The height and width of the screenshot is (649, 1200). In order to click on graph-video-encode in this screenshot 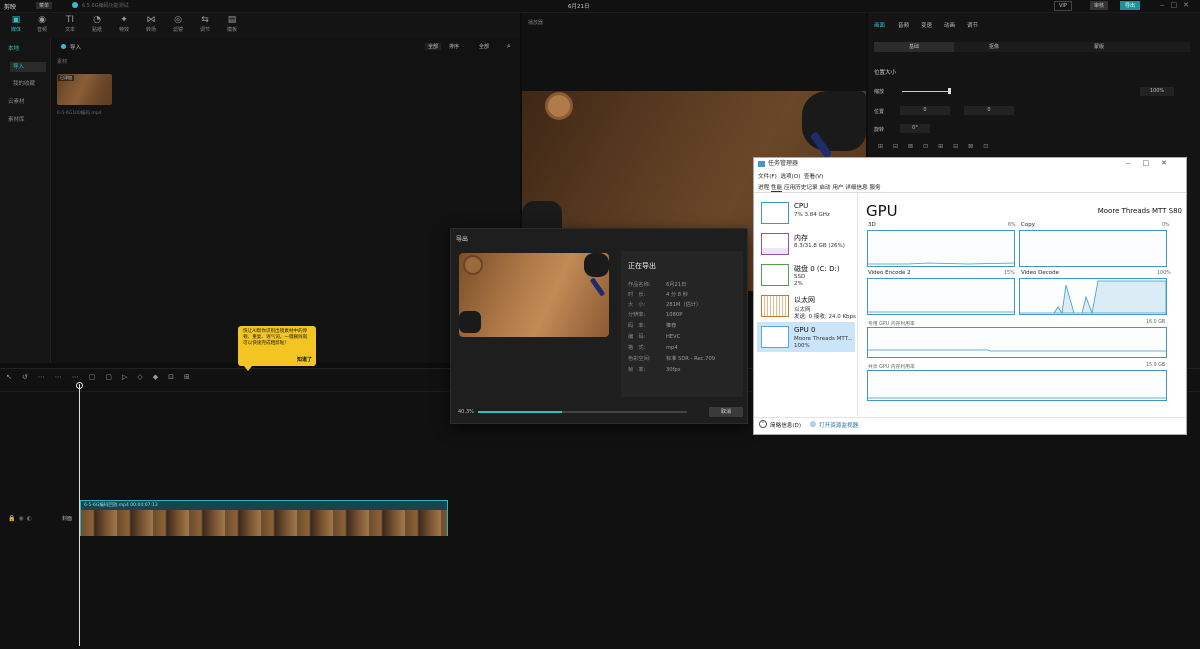, I will do `click(941, 296)`.